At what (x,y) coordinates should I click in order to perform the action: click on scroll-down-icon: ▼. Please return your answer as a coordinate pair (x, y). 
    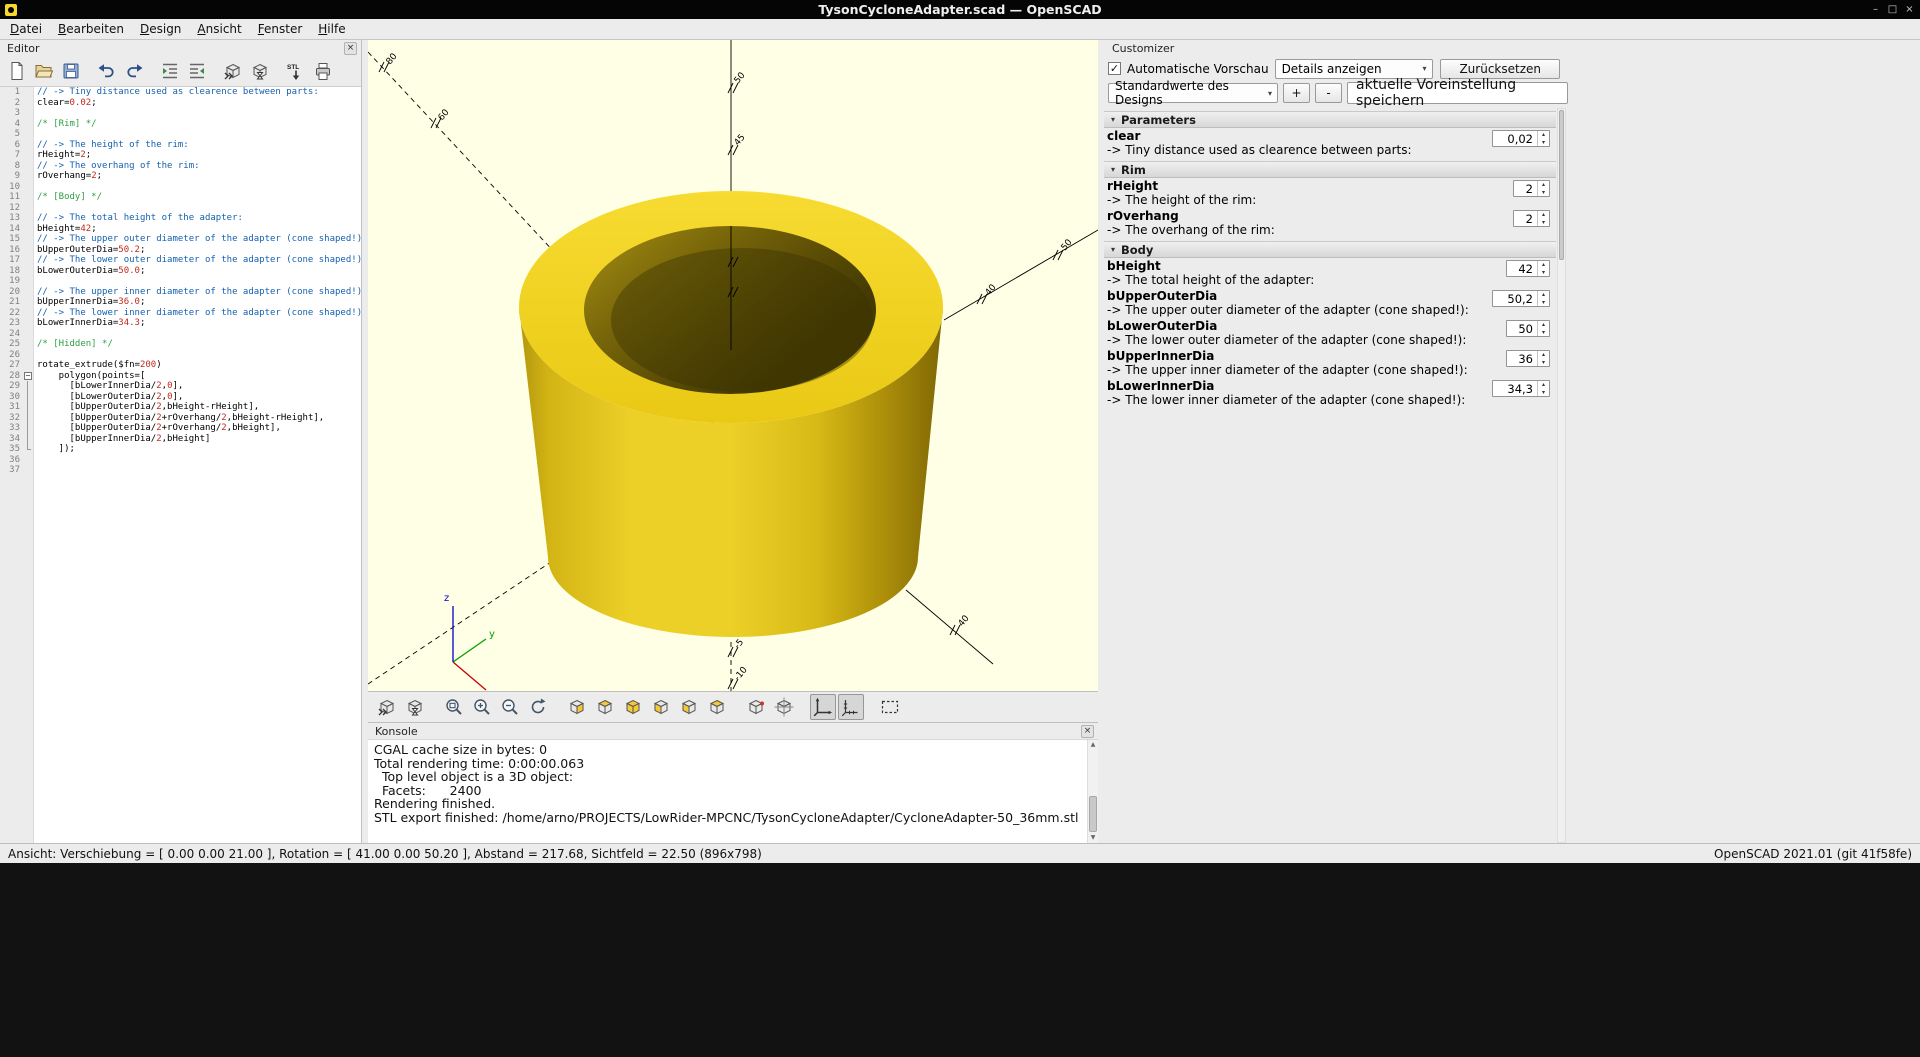
    Looking at the image, I should click on (1093, 838).